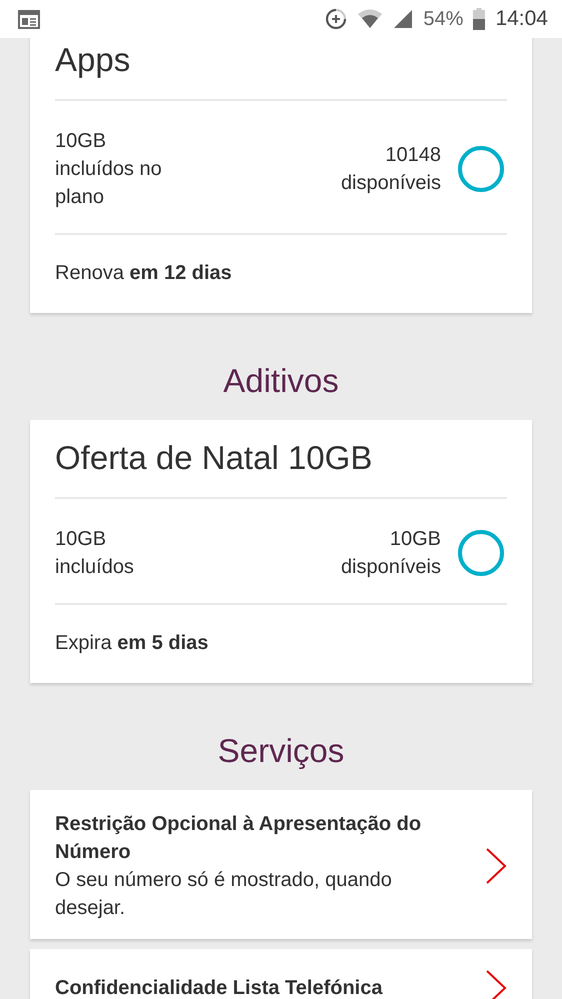  I want to click on calendar-icon, so click(29, 19).